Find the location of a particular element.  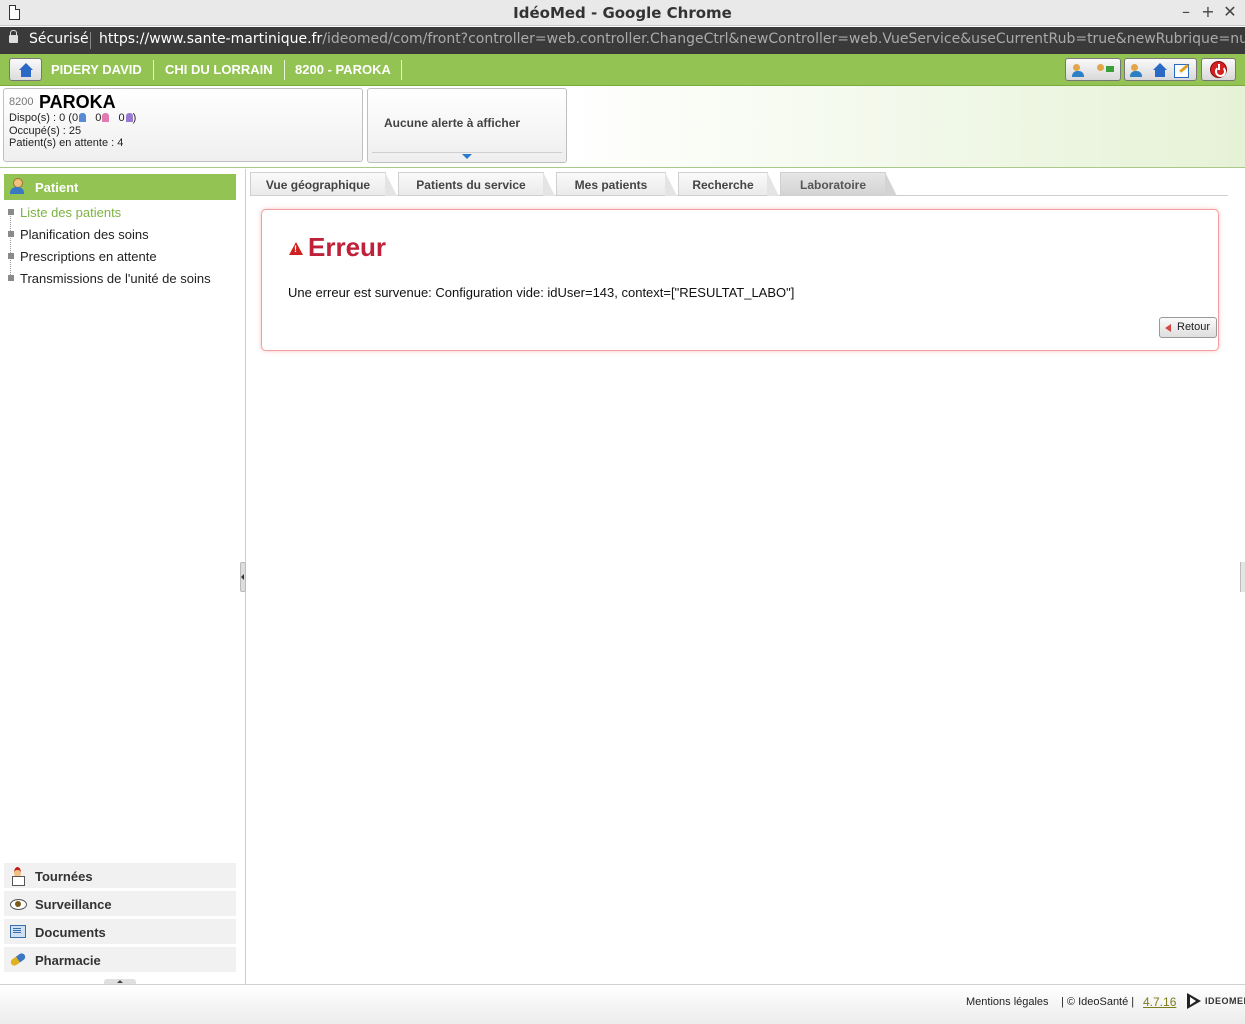

nurse-icon is located at coordinates (17, 876).